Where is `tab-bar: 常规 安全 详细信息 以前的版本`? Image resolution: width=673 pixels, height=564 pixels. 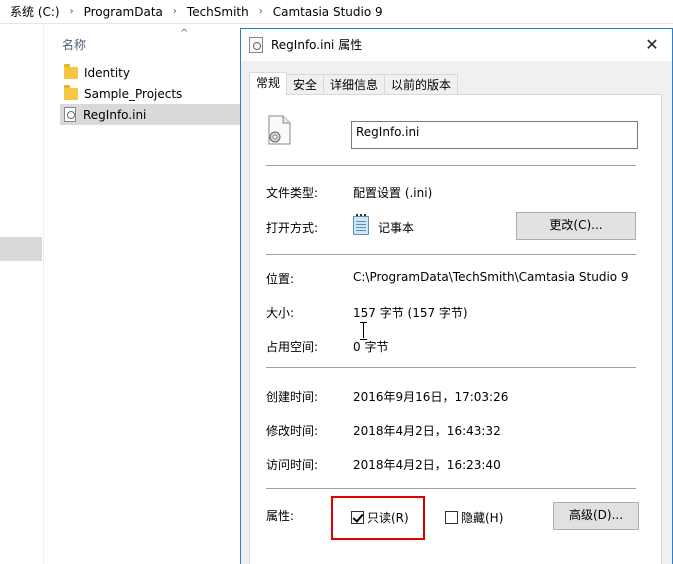 tab-bar: 常规 安全 详细信息 以前的版本 is located at coordinates (354, 83).